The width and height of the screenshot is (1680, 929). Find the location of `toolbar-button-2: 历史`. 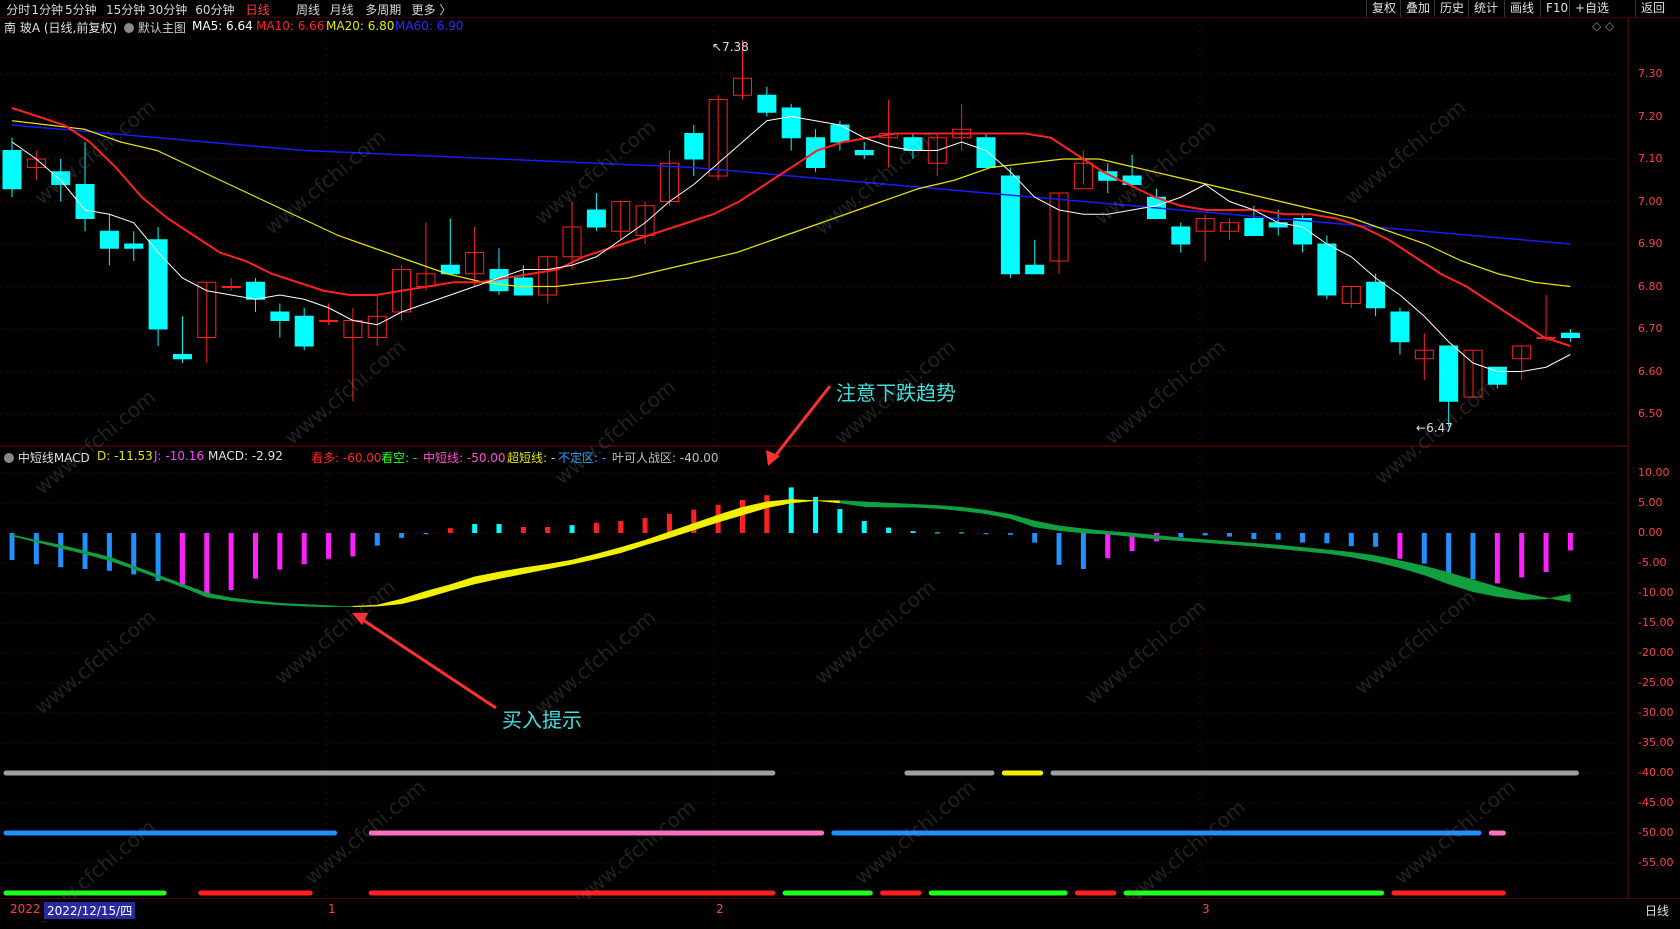

toolbar-button-2: 历史 is located at coordinates (1451, 8).